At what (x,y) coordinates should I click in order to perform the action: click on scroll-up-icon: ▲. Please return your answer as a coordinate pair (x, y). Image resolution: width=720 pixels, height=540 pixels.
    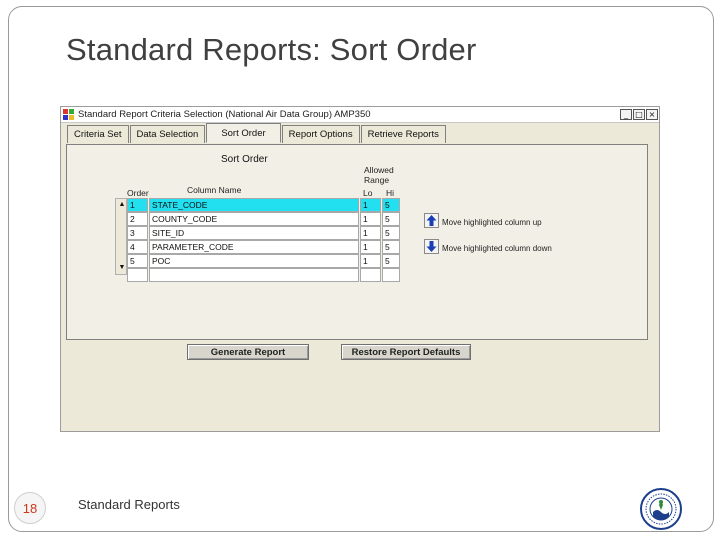
    Looking at the image, I should click on (122, 205).